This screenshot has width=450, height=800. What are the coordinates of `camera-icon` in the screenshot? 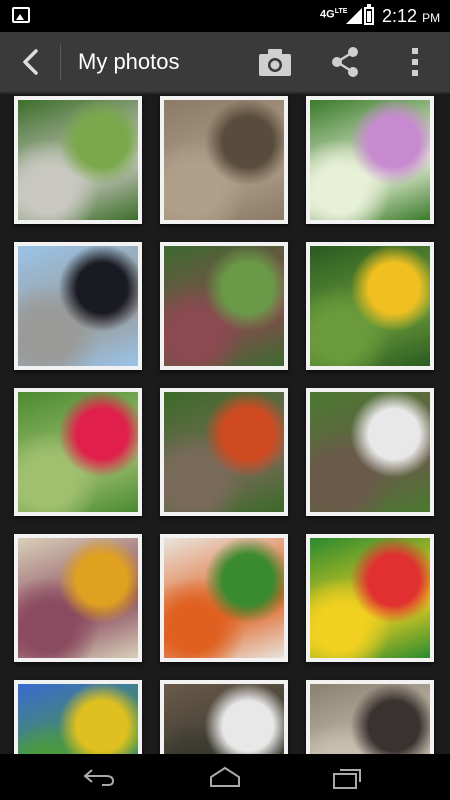 It's located at (275, 62).